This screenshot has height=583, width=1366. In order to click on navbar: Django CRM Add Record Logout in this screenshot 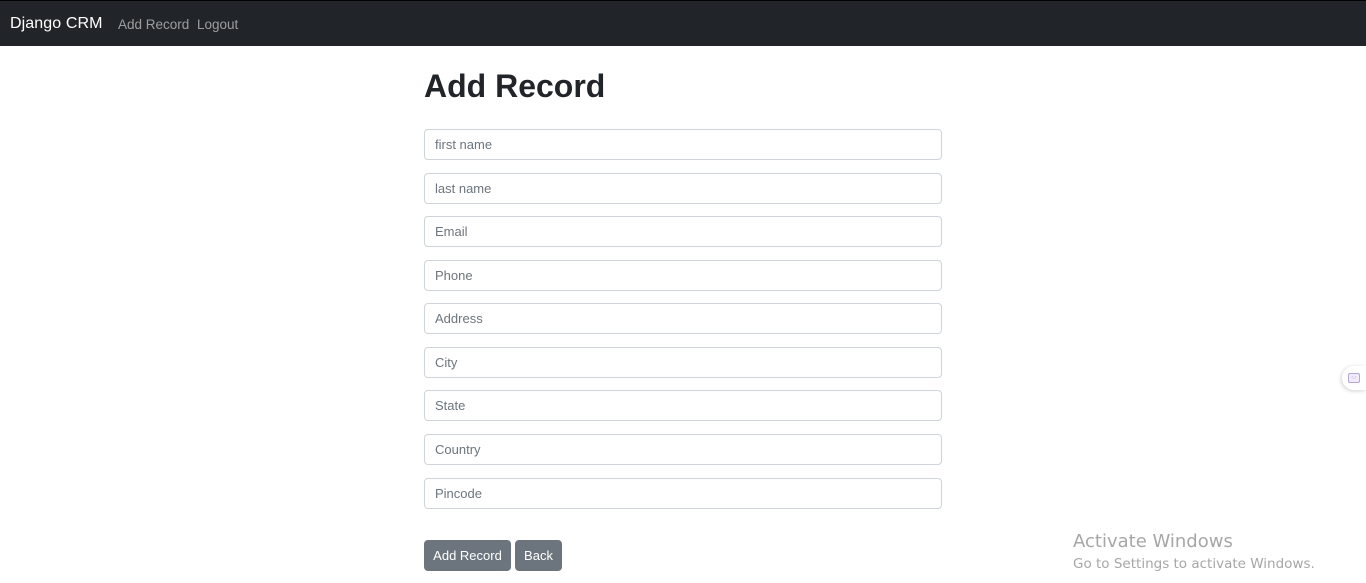, I will do `click(683, 23)`.